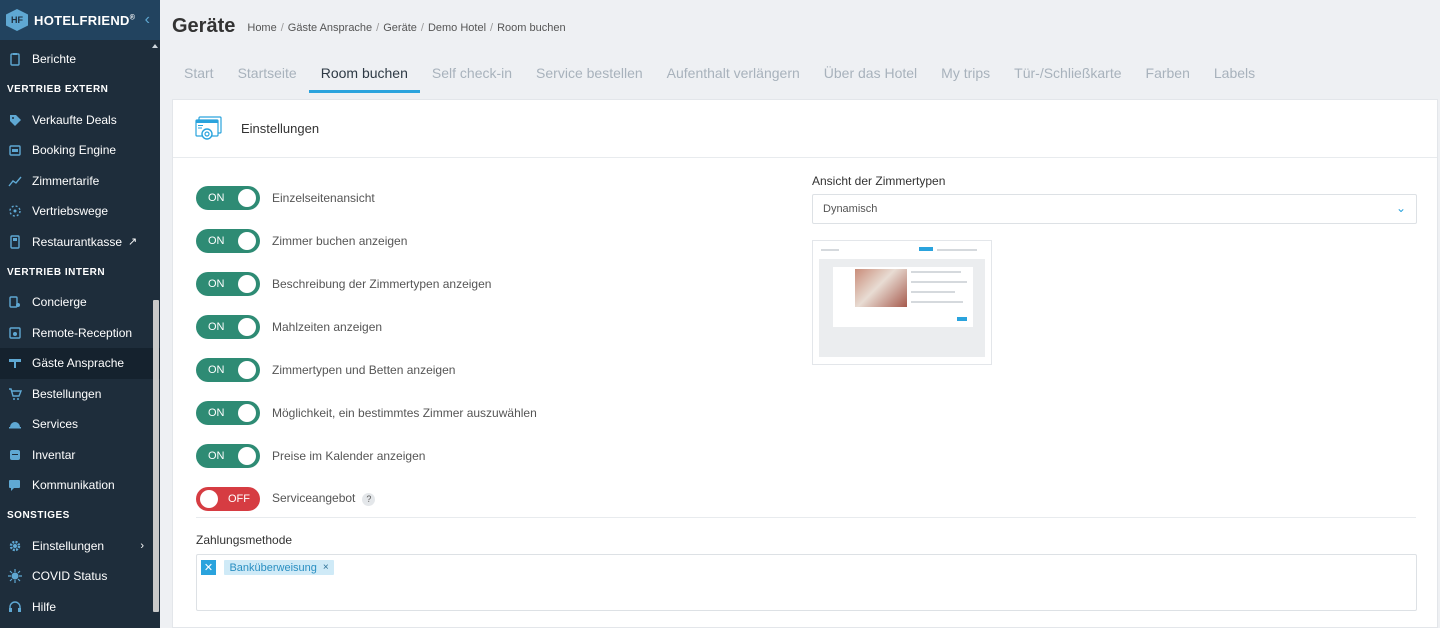 This screenshot has height=628, width=1440. Describe the element at coordinates (939, 282) in the screenshot. I see `preview-line` at that location.